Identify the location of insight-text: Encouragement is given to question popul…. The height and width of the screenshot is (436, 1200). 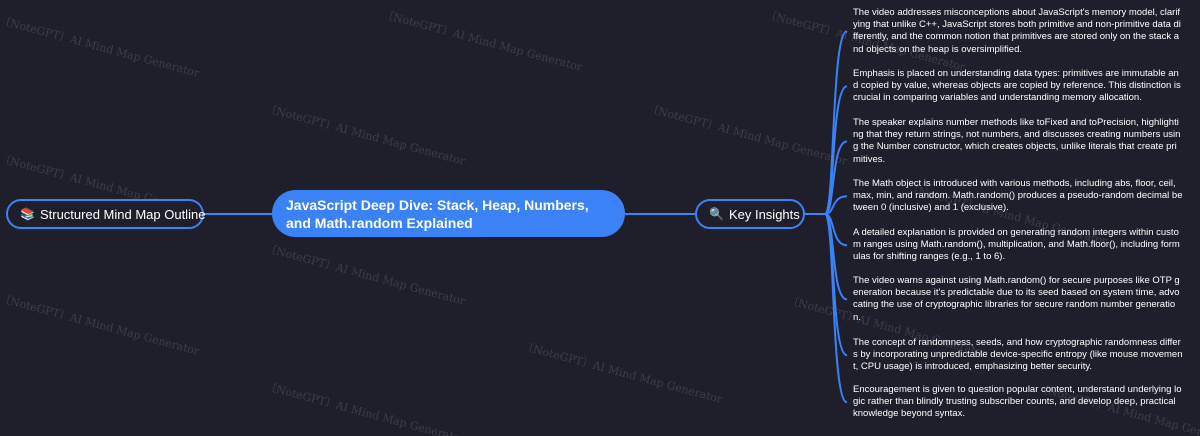
(1017, 402).